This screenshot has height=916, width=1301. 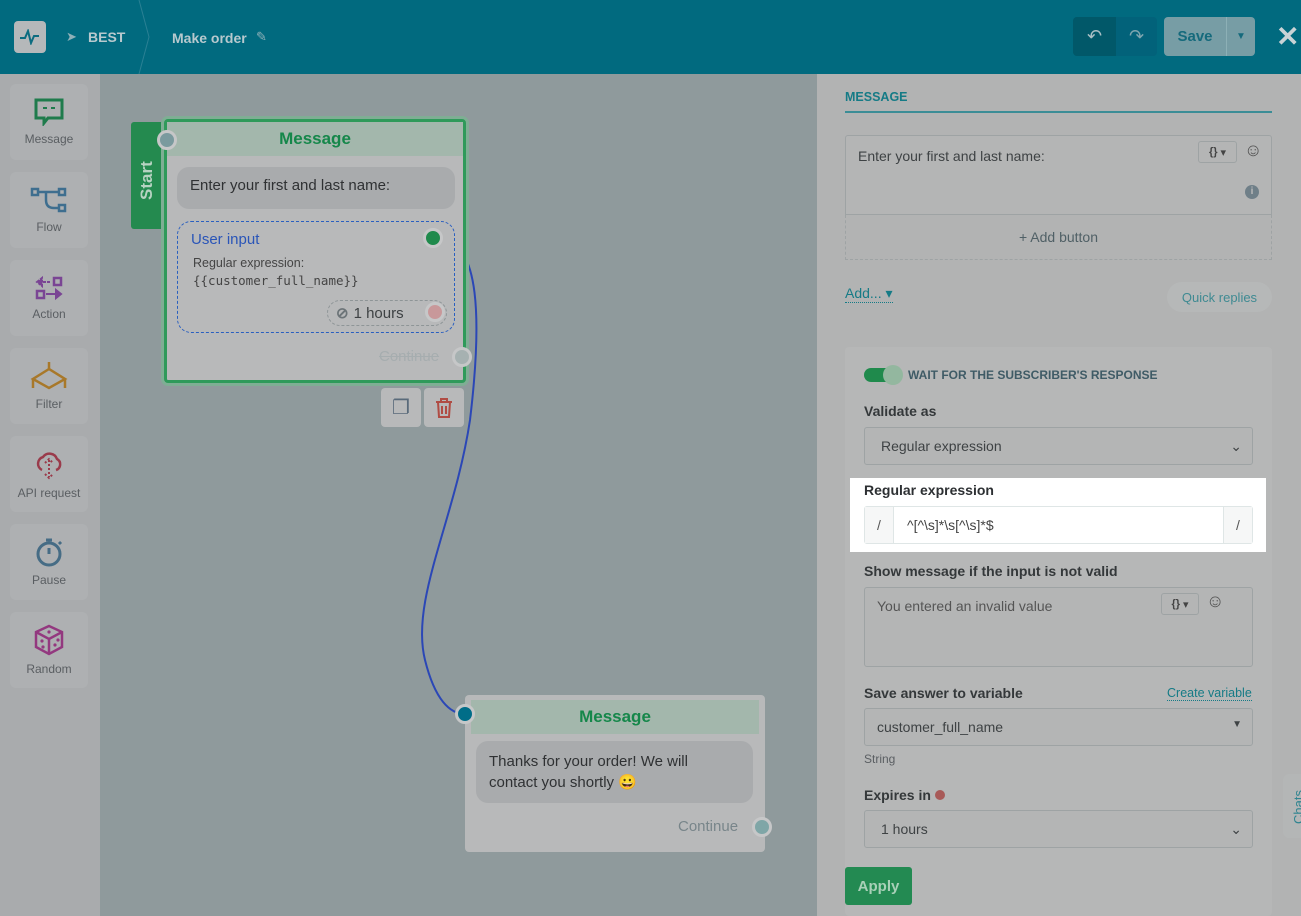 I want to click on regex-prefix: /, so click(x=879, y=525).